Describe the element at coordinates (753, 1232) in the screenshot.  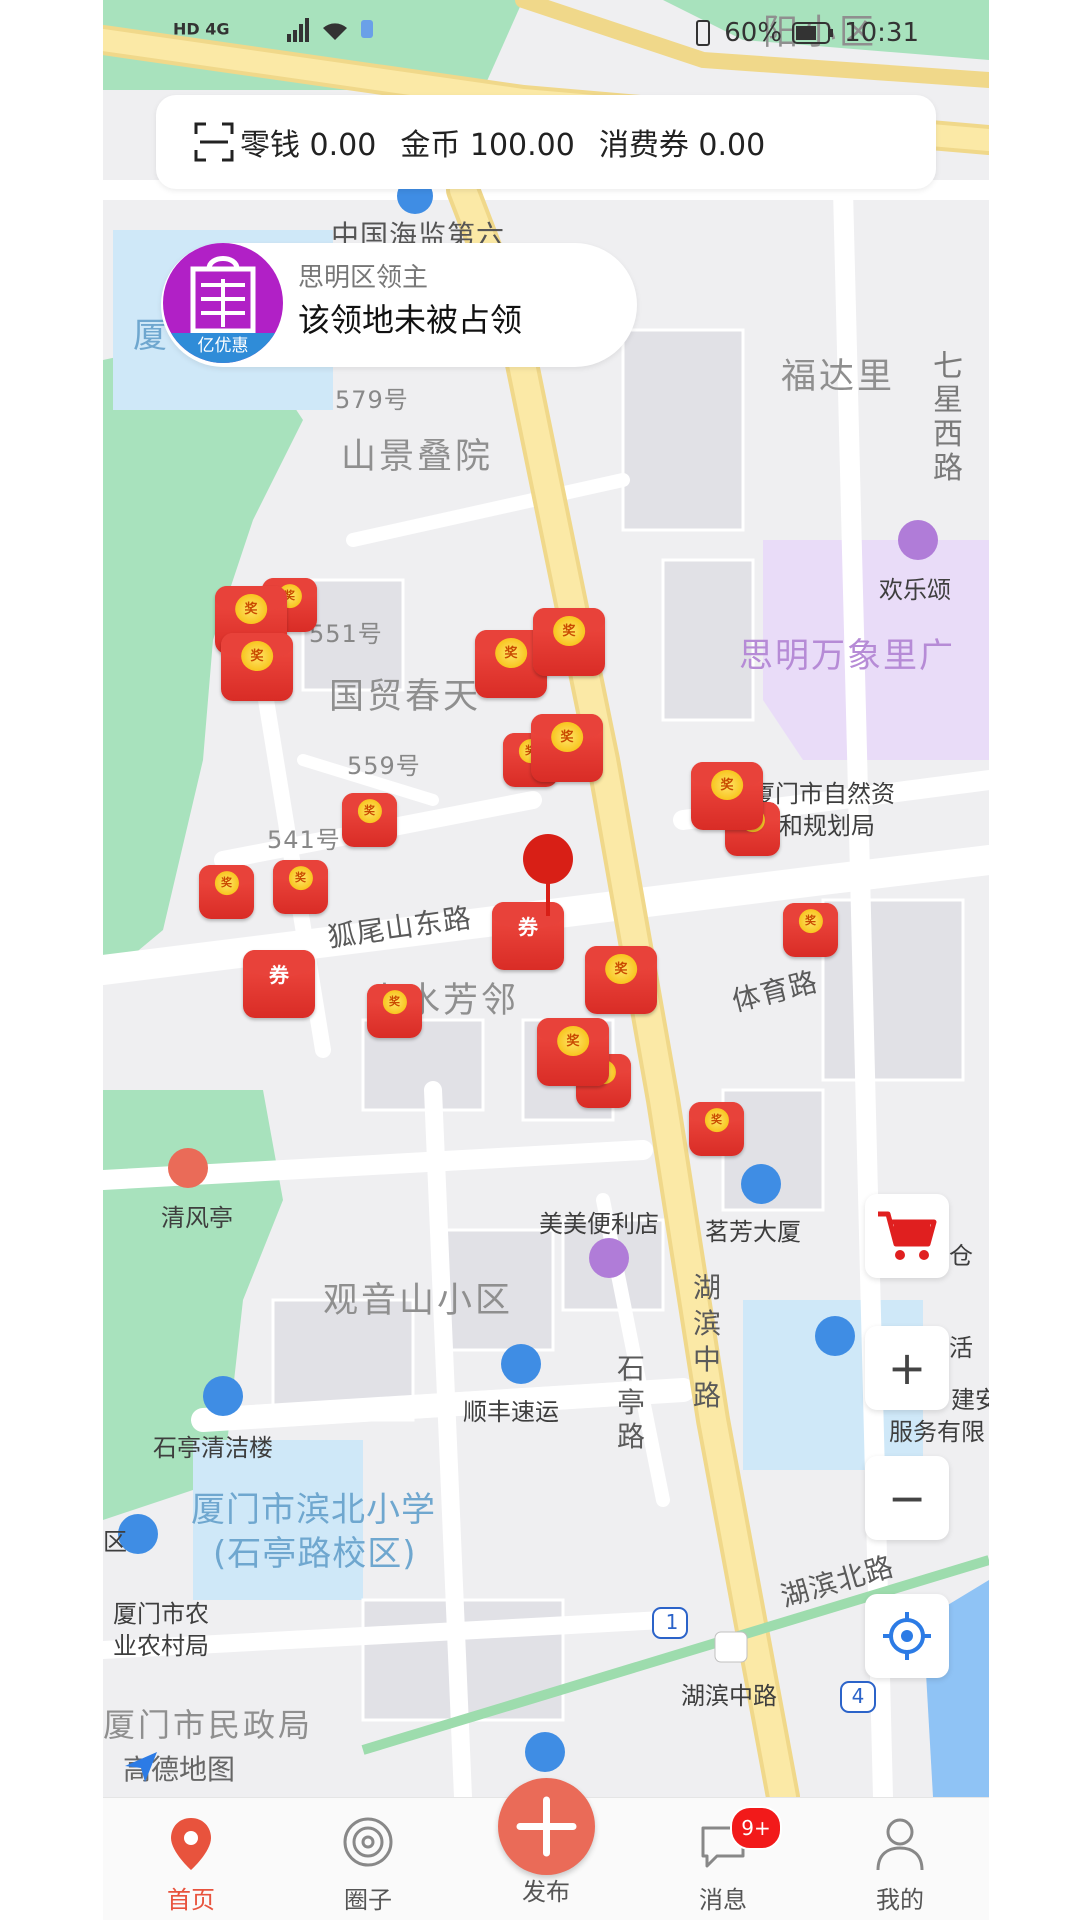
I see `map-label: 茗芳大厦` at that location.